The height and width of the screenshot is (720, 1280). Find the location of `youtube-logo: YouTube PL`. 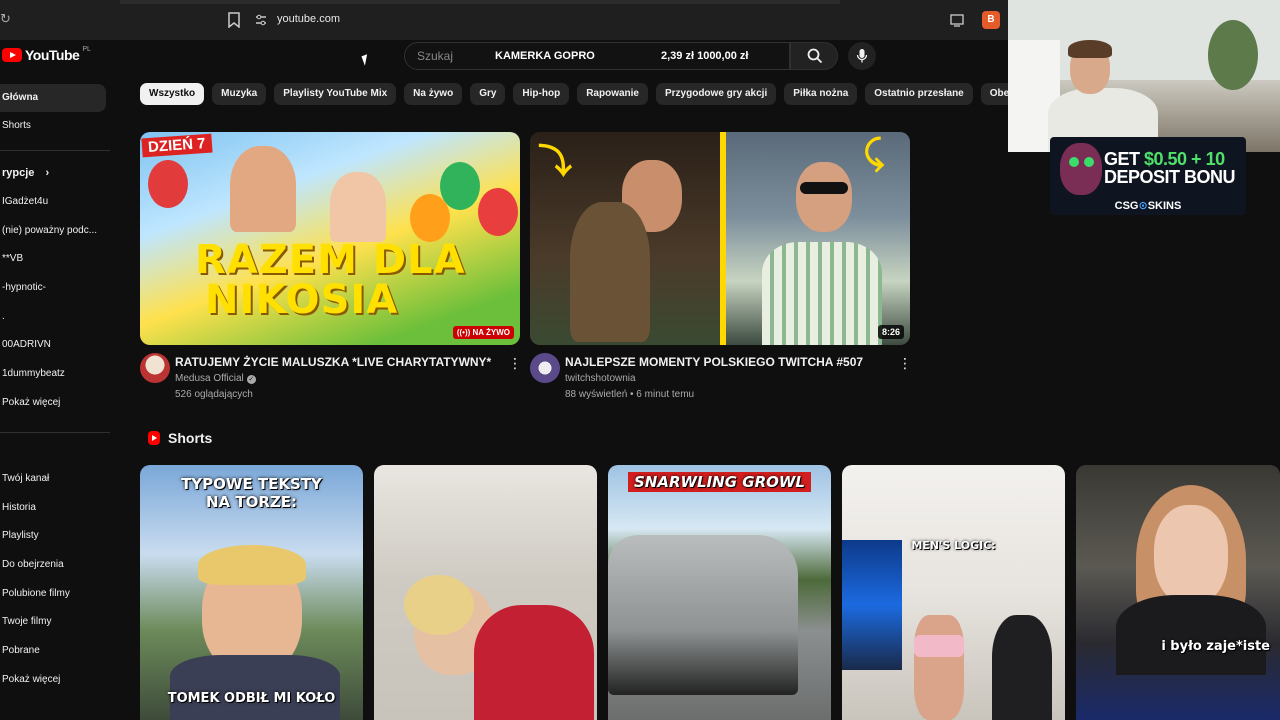

youtube-logo: YouTube PL is located at coordinates (46, 54).